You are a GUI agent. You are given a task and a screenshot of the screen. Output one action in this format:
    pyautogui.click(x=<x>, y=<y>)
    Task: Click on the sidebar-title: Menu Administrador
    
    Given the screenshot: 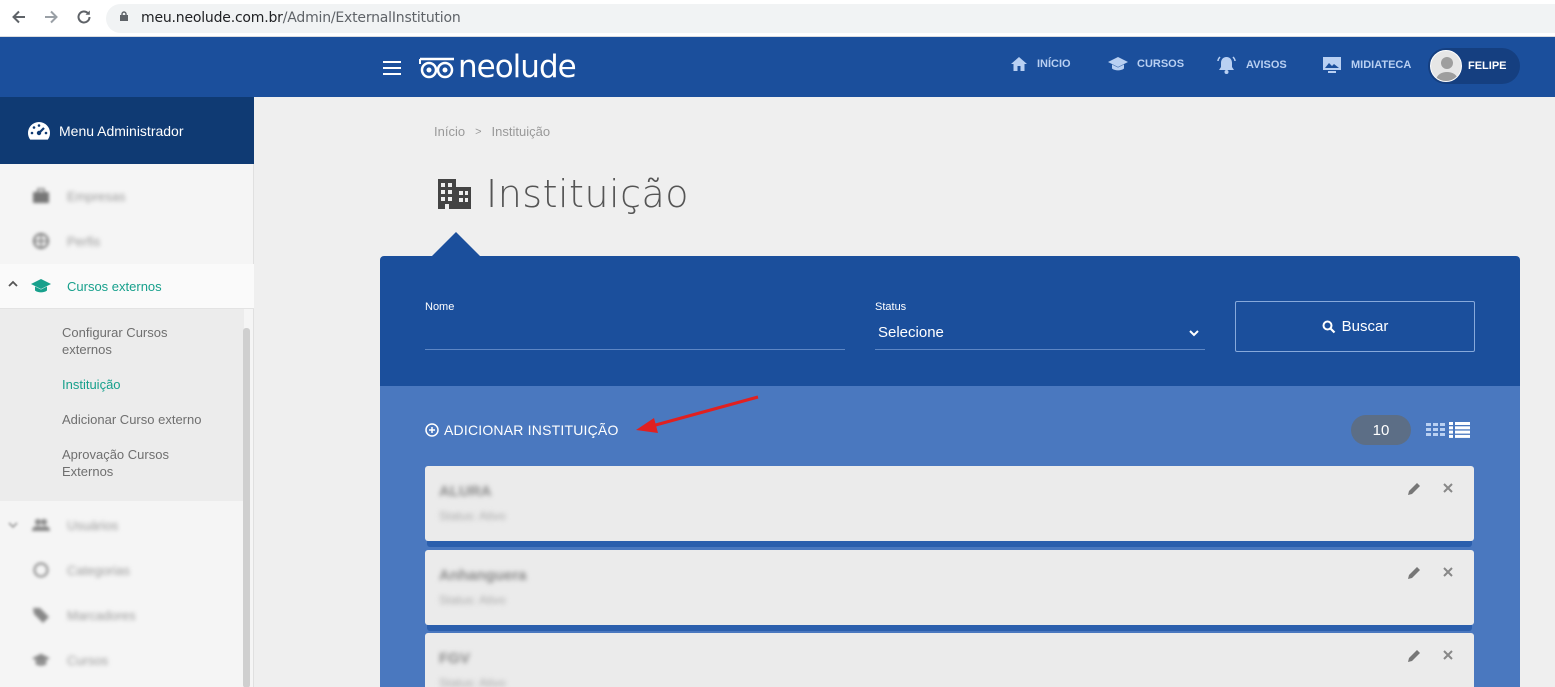 What is the action you would take?
    pyautogui.click(x=121, y=130)
    